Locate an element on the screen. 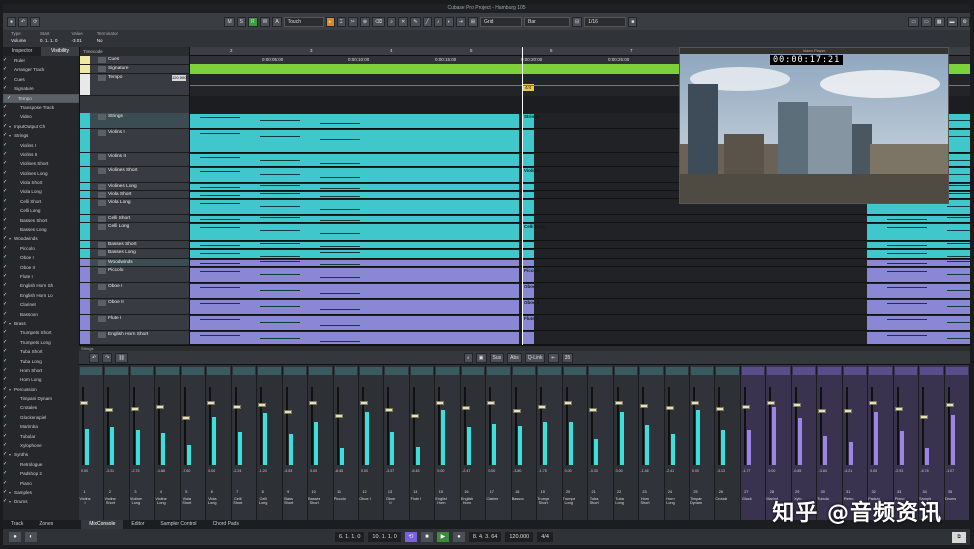 Image resolution: width=974 pixels, height=549 pixels. track-row: Cues is located at coordinates (135, 60).